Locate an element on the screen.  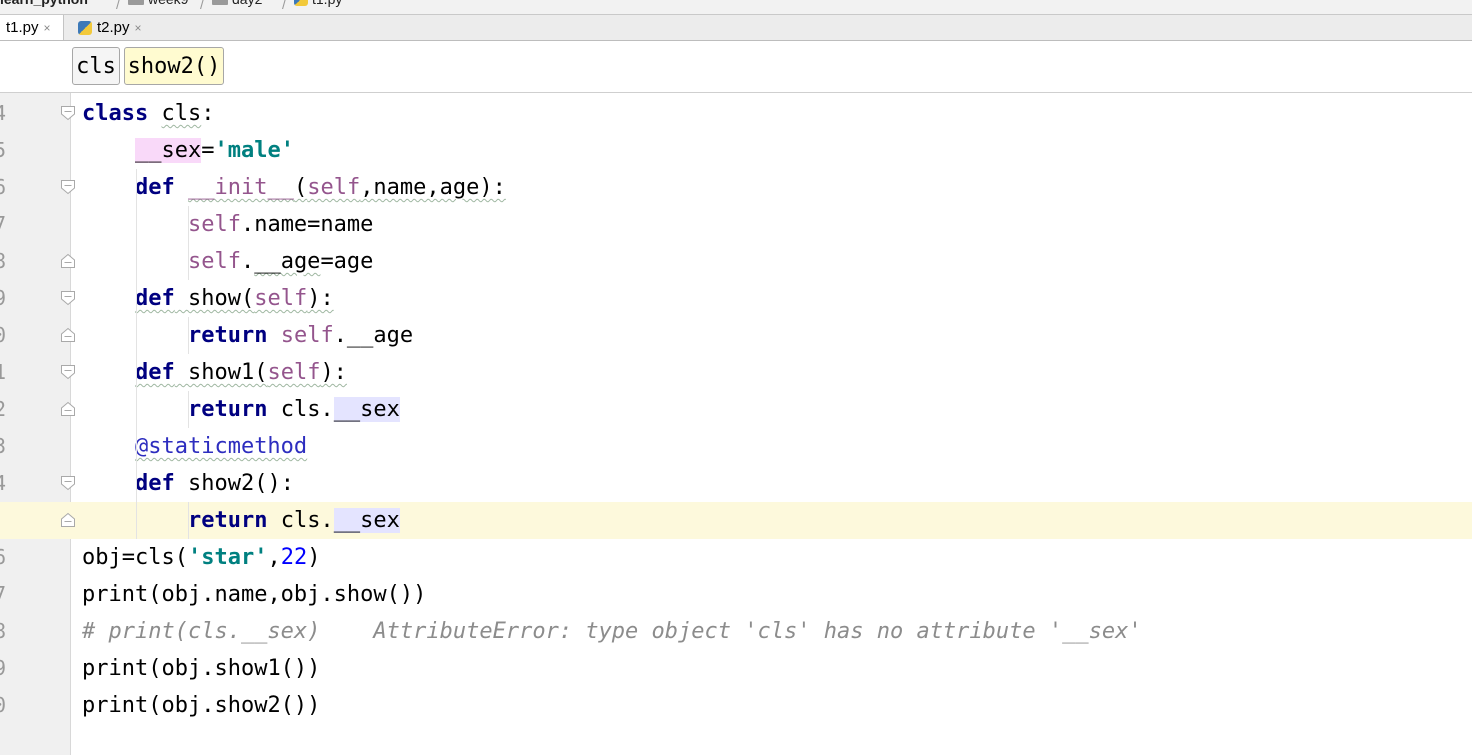
code-text: self.name=name is located at coordinates (227, 224).